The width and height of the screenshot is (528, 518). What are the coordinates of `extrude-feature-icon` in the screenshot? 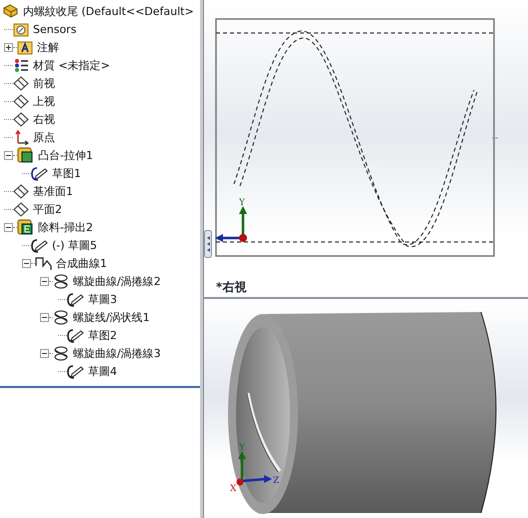 It's located at (25, 155).